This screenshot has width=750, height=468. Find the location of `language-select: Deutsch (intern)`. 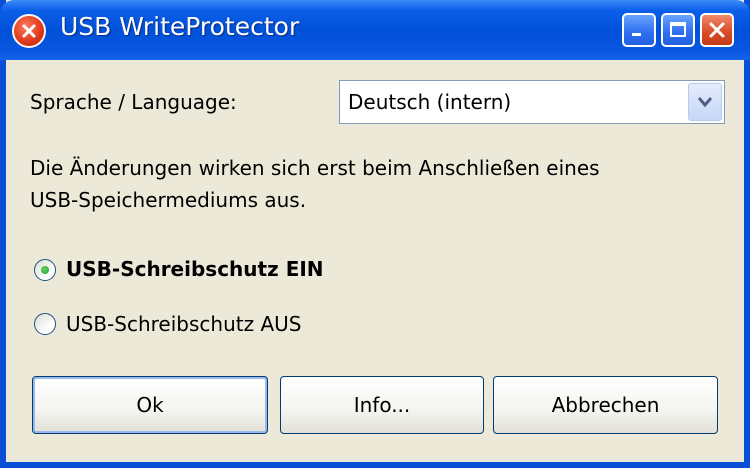

language-select: Deutsch (intern) is located at coordinates (532, 102).